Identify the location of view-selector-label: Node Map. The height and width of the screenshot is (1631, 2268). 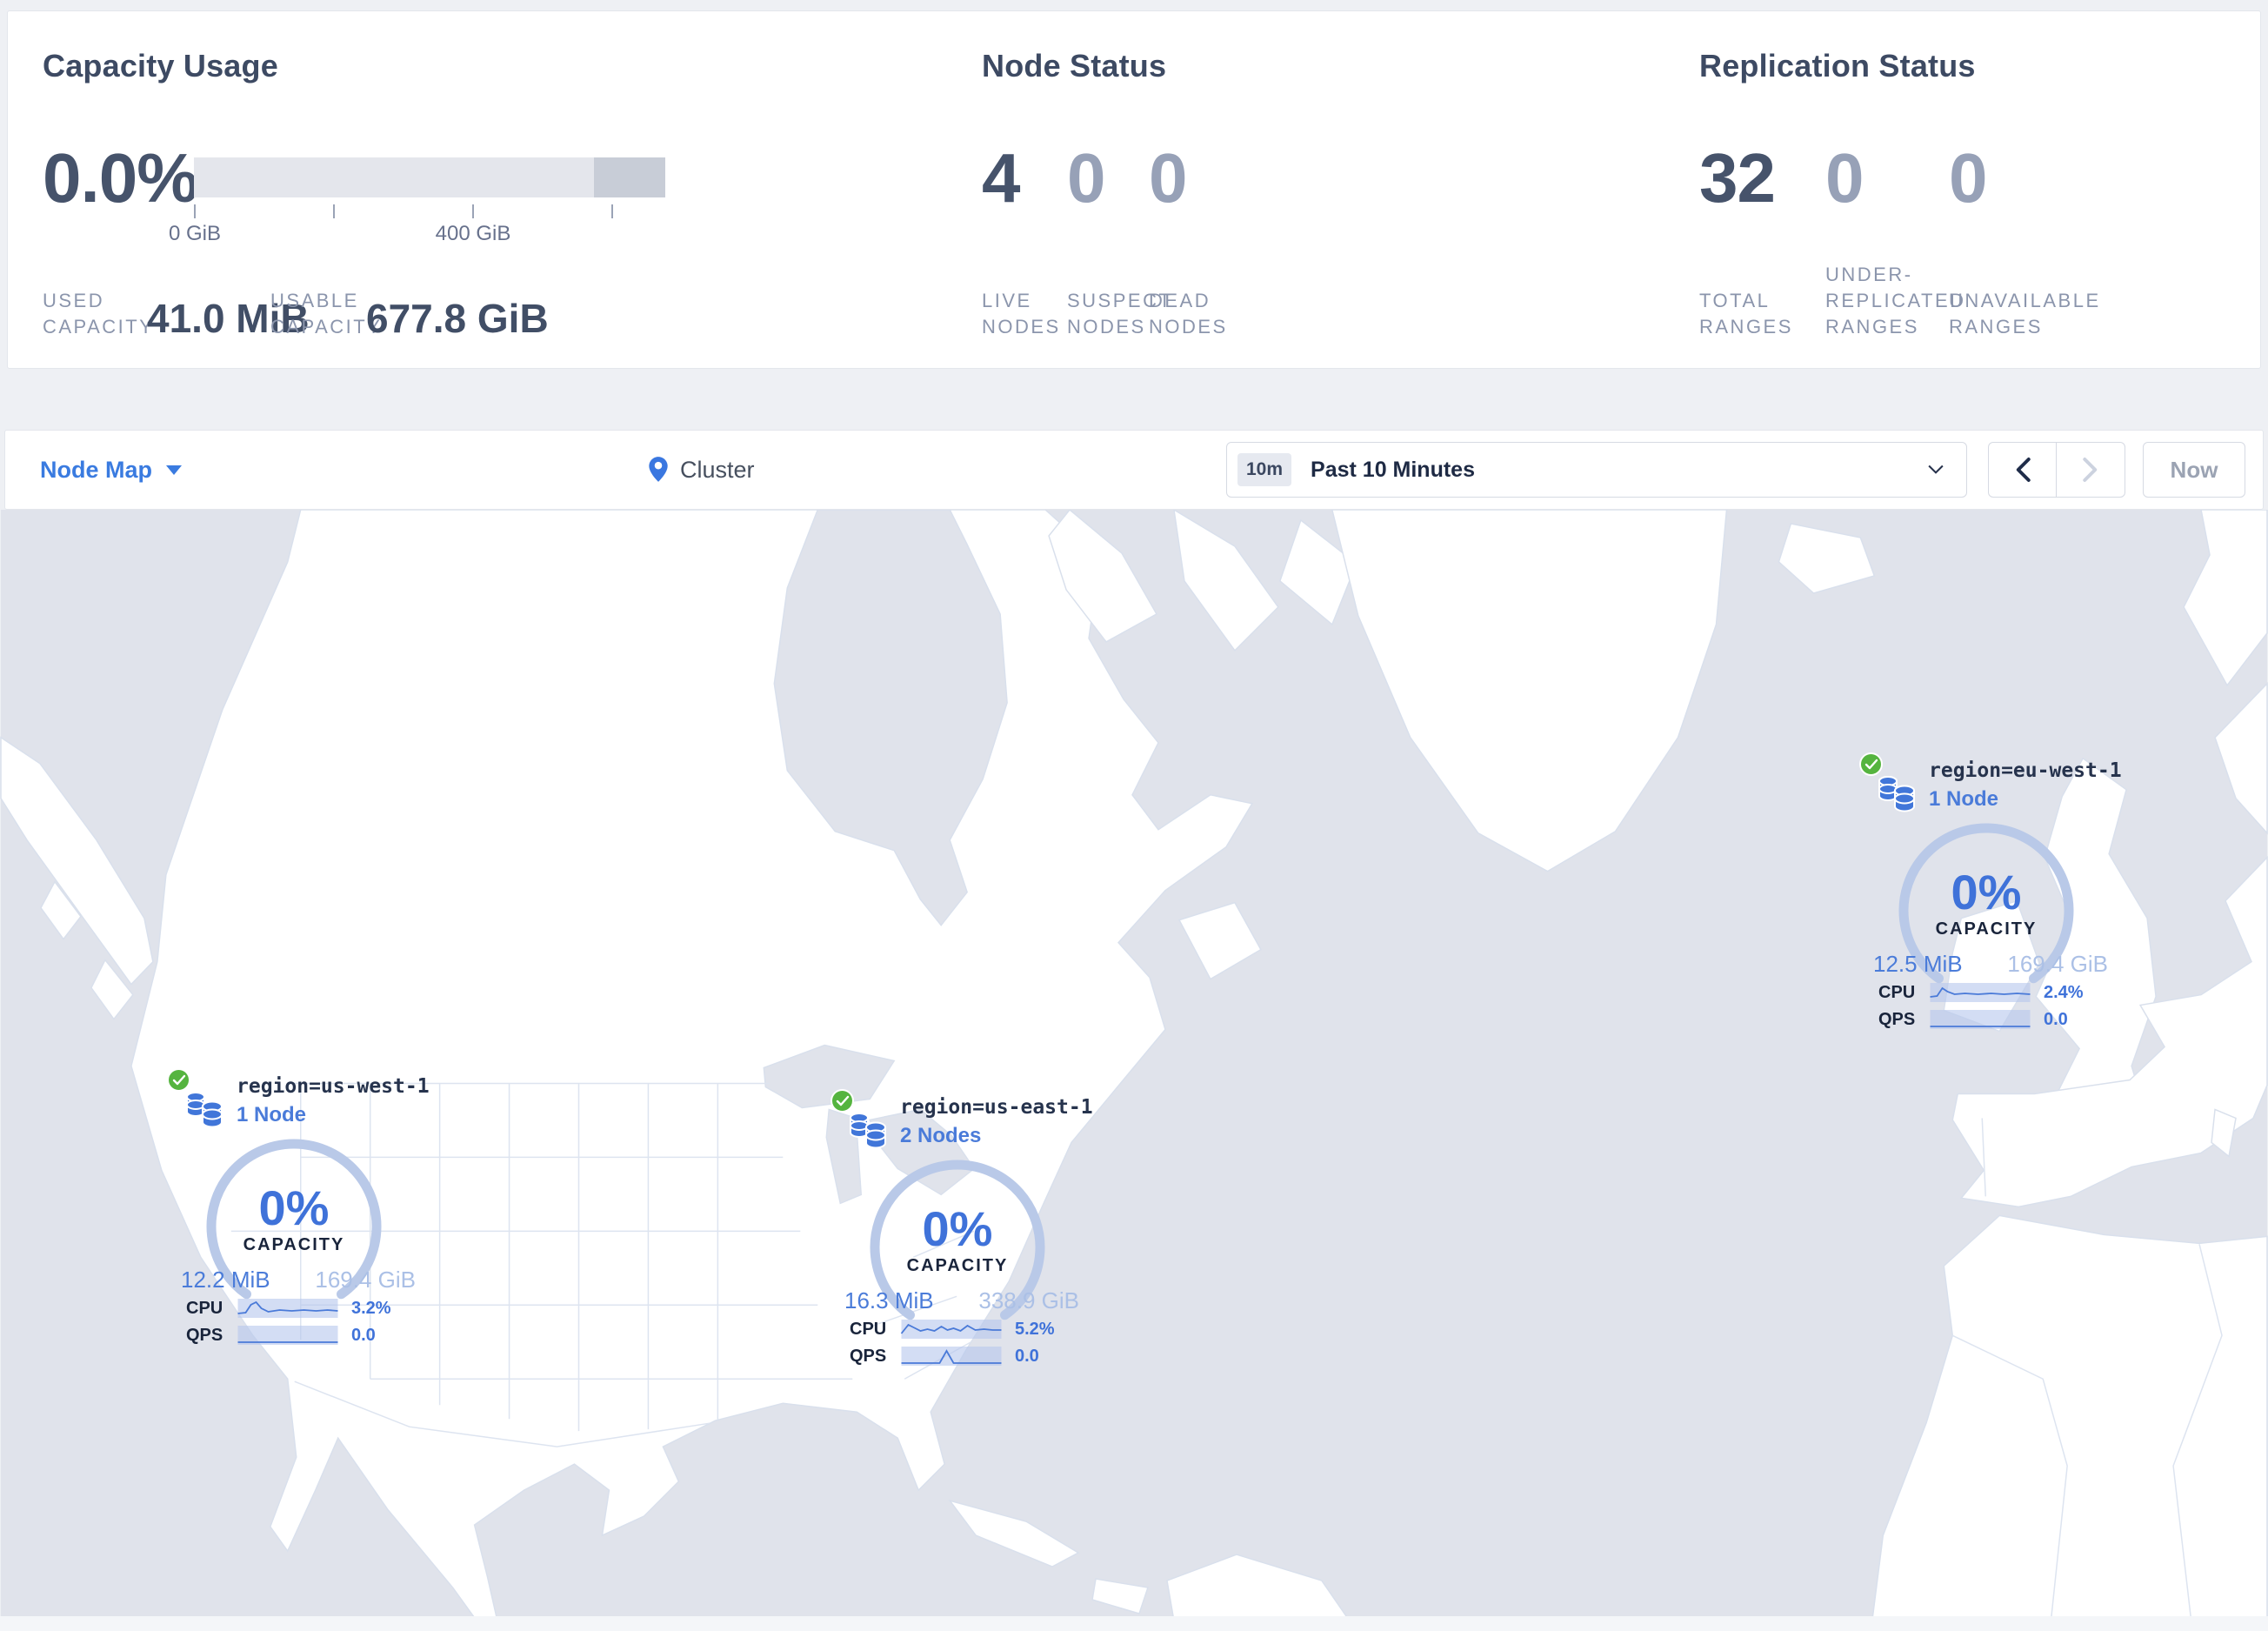
(96, 469).